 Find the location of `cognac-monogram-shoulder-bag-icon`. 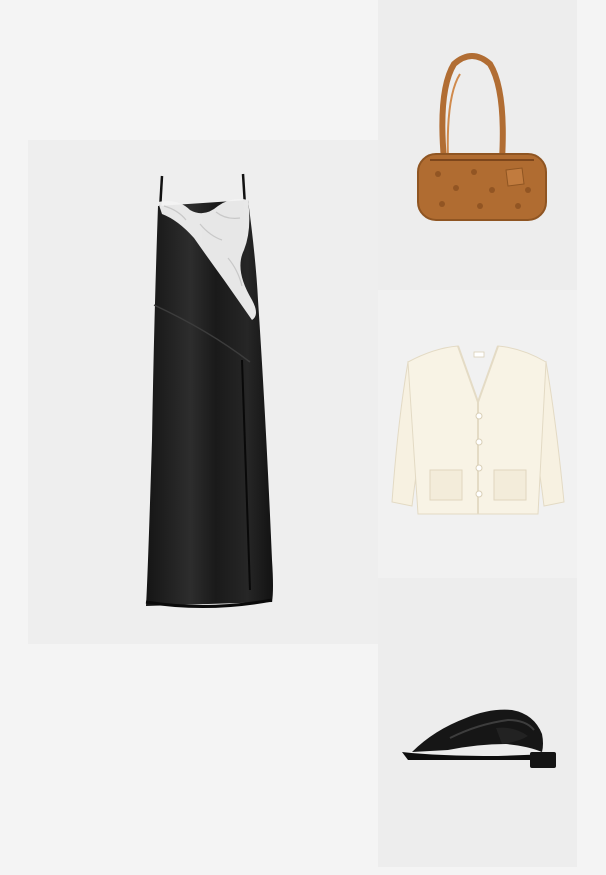

cognac-monogram-shoulder-bag-icon is located at coordinates (482, 137).